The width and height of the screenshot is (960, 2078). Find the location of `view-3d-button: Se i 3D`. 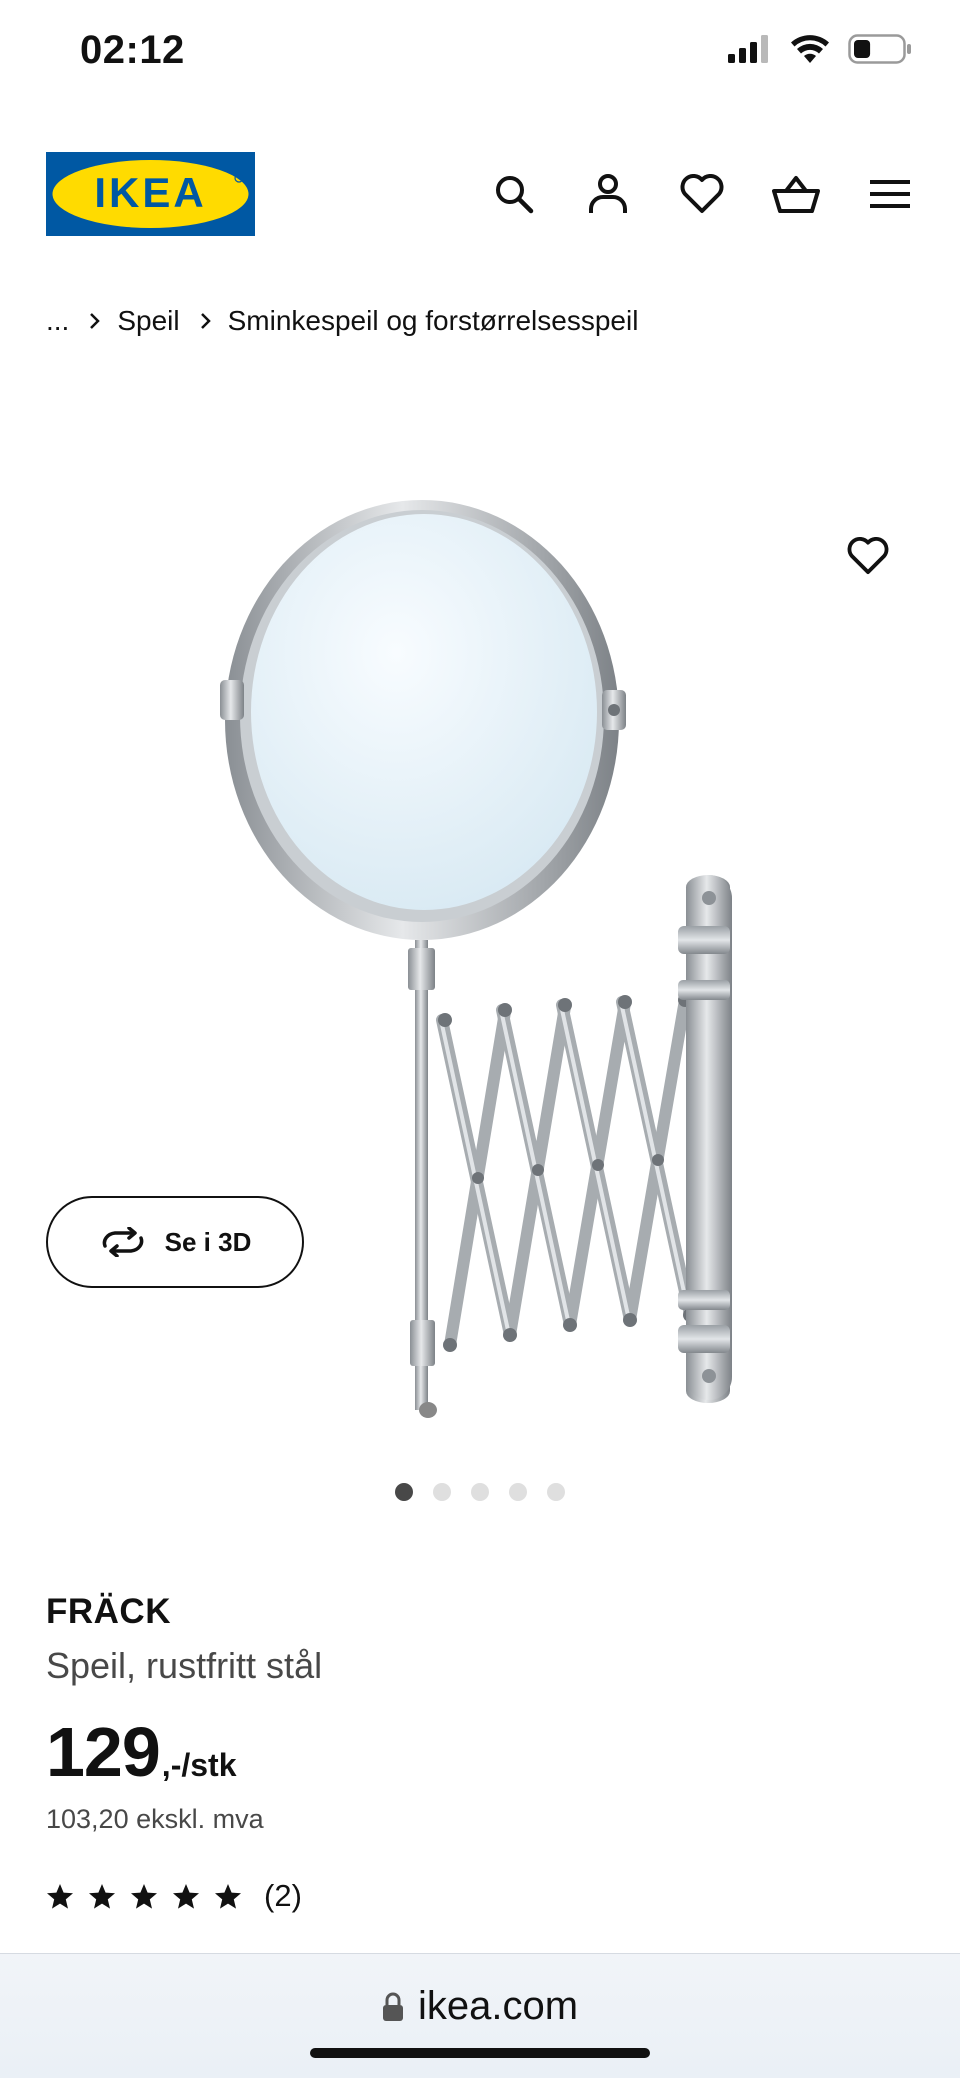

view-3d-button: Se i 3D is located at coordinates (175, 1242).